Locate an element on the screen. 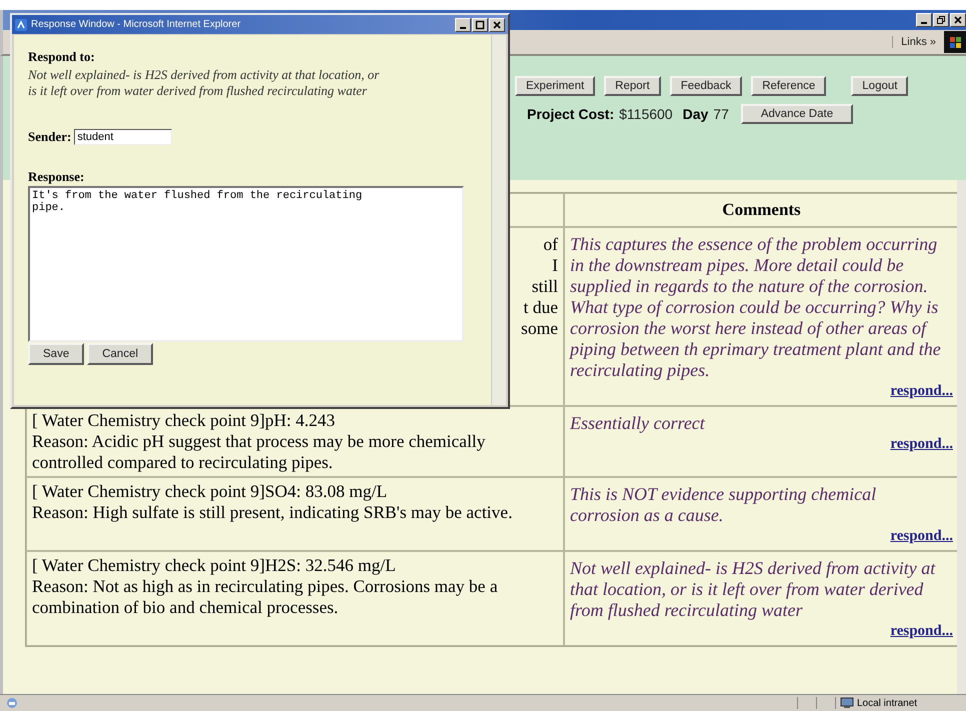 The height and width of the screenshot is (711, 966). restore-button is located at coordinates (941, 20).